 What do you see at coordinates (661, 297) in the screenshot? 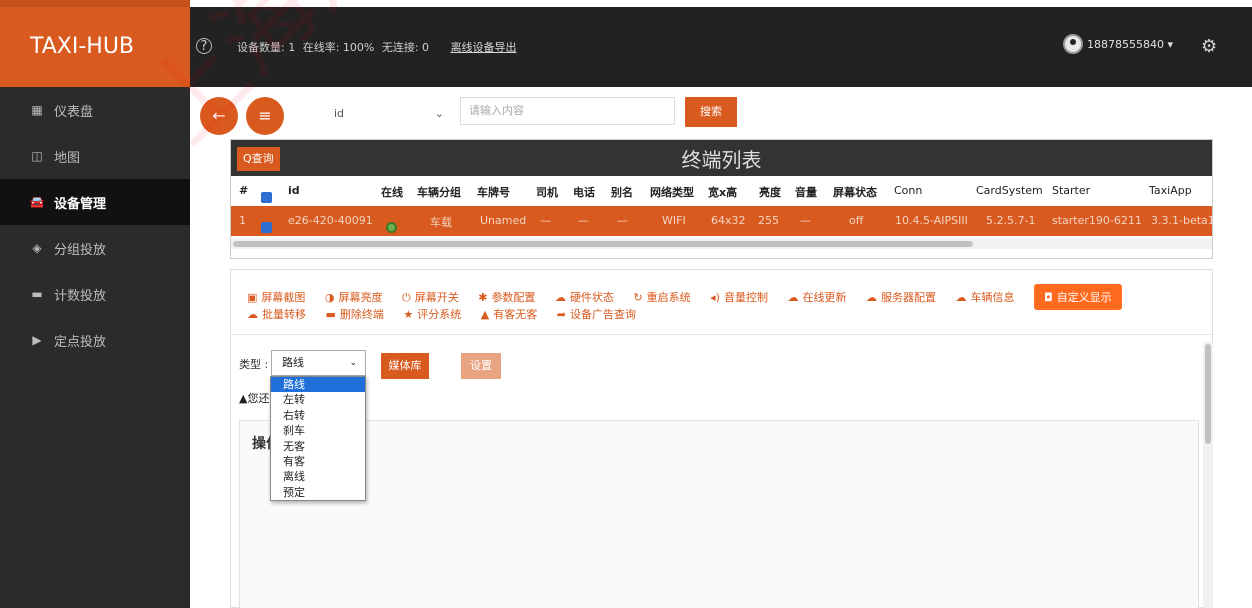
I see `reboot-action: ↻ 重启系统` at bounding box center [661, 297].